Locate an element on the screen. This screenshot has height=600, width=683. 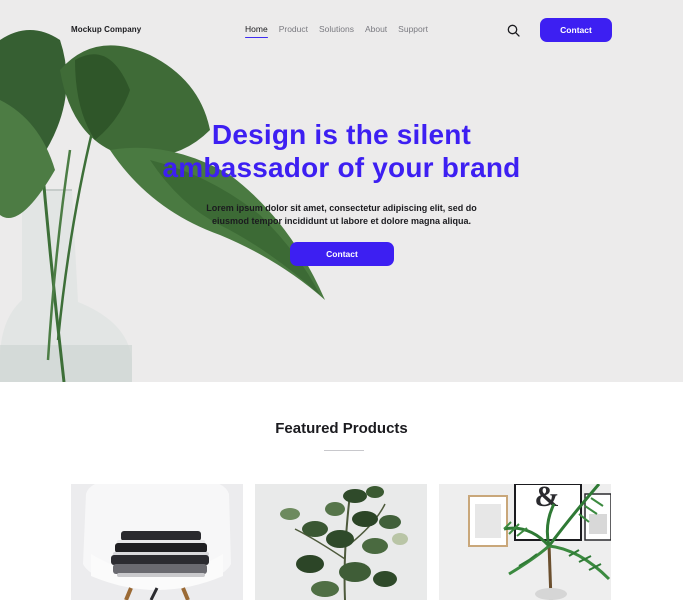
nav-menu: Home Product Solutions About Support is located at coordinates (342, 31).